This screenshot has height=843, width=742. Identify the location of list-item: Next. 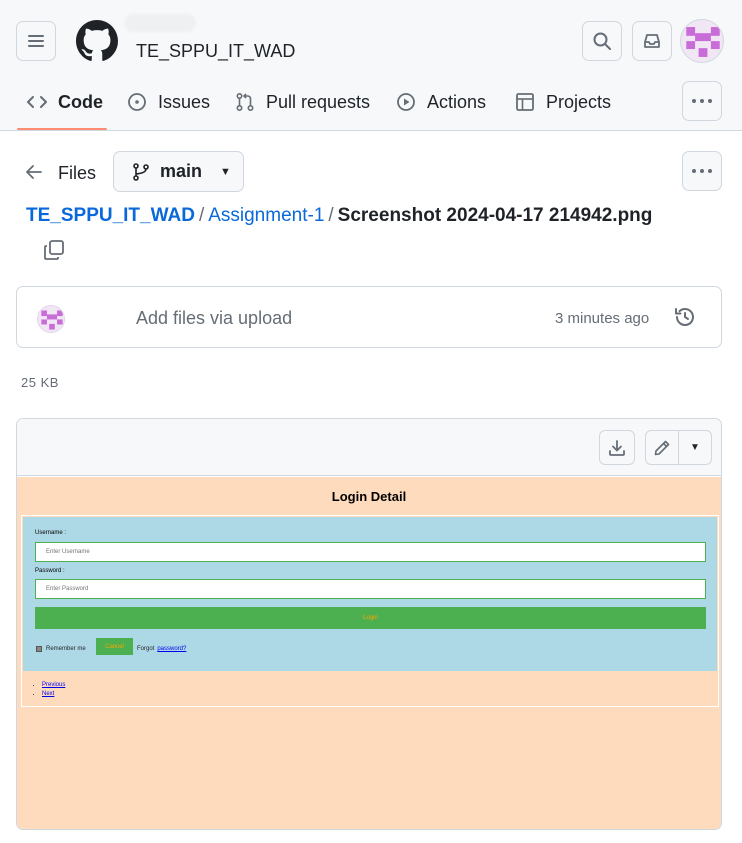
(53, 694).